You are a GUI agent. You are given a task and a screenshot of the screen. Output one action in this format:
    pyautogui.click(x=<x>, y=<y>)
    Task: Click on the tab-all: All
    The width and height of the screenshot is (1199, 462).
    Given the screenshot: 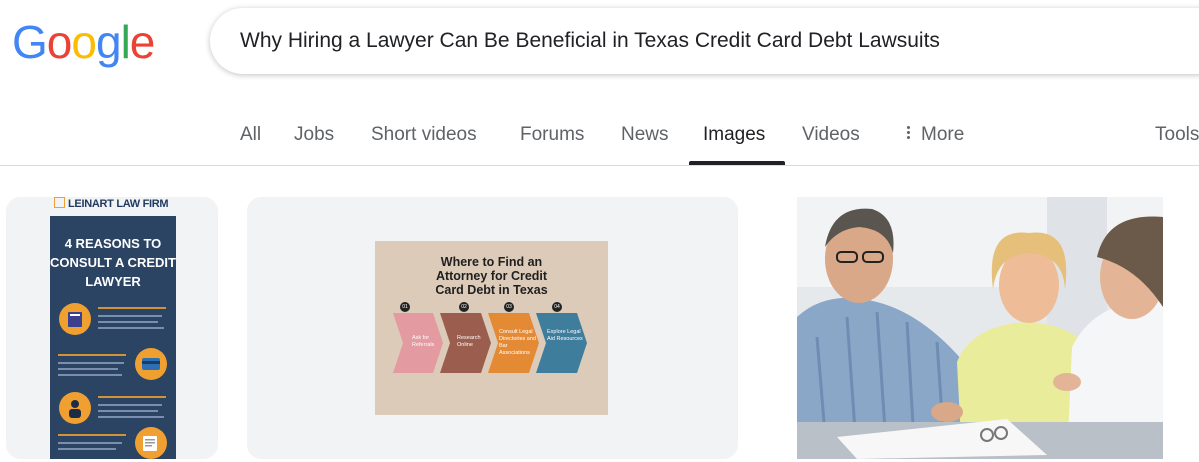 What is the action you would take?
    pyautogui.click(x=250, y=135)
    